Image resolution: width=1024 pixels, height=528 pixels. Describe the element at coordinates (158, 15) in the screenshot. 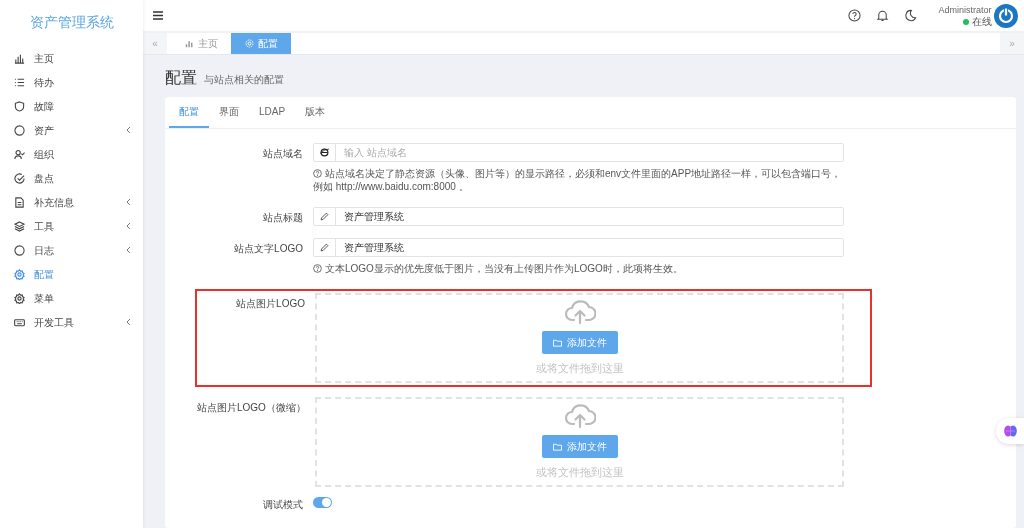

I see `menu-icon` at that location.